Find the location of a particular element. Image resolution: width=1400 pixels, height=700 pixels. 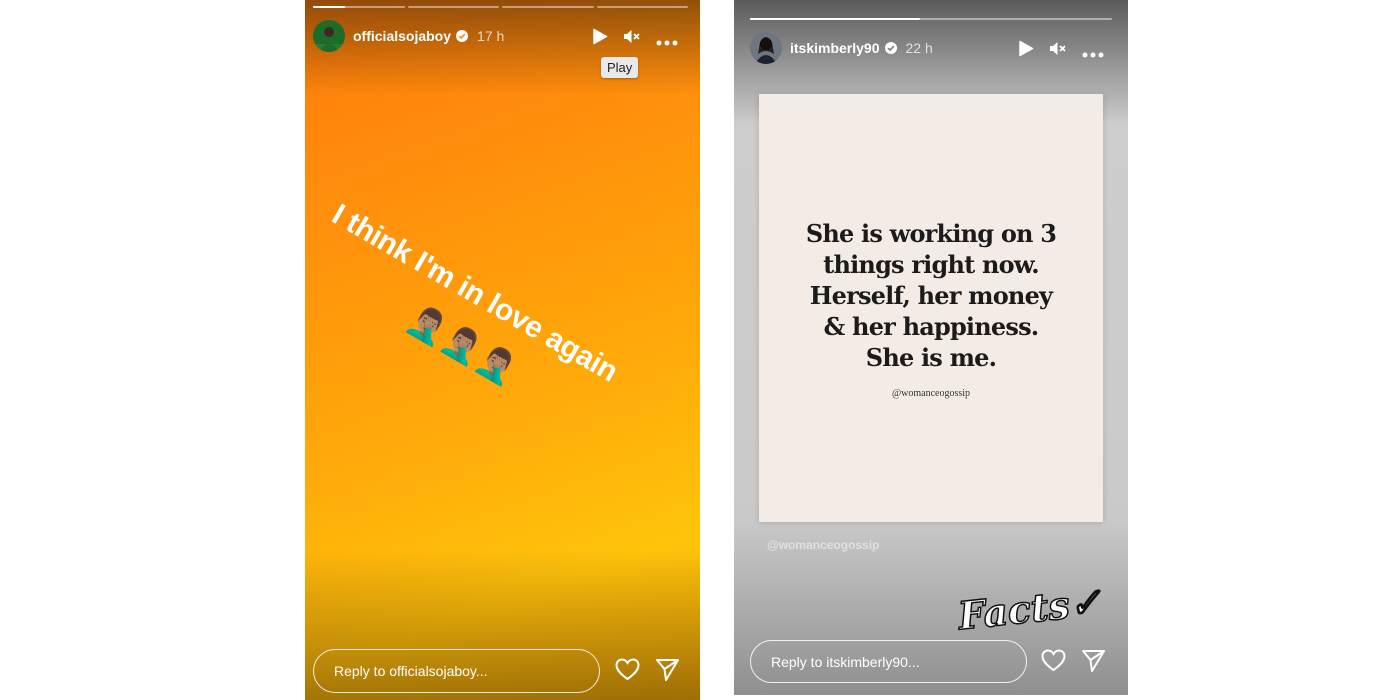

quote-handle: @womanceogossip is located at coordinates (931, 393).